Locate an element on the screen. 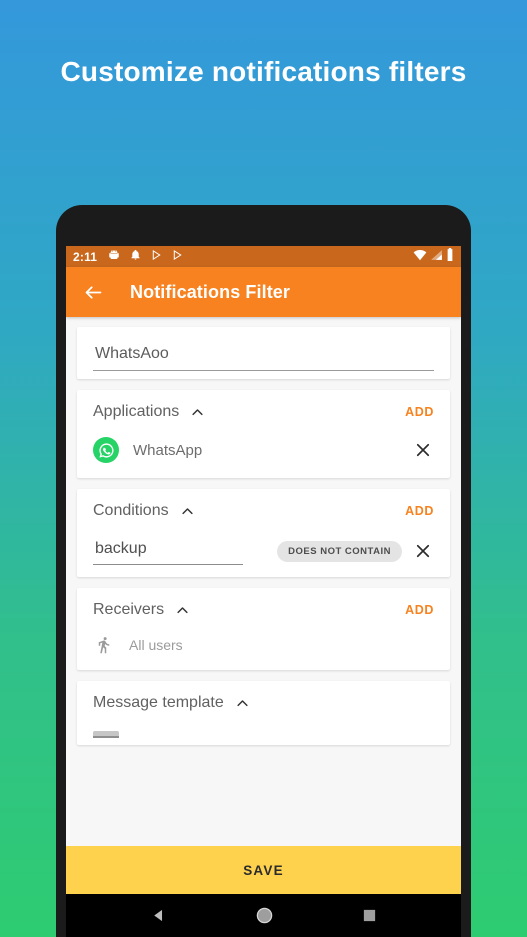  receivers-title: Receivers is located at coordinates (129, 609).